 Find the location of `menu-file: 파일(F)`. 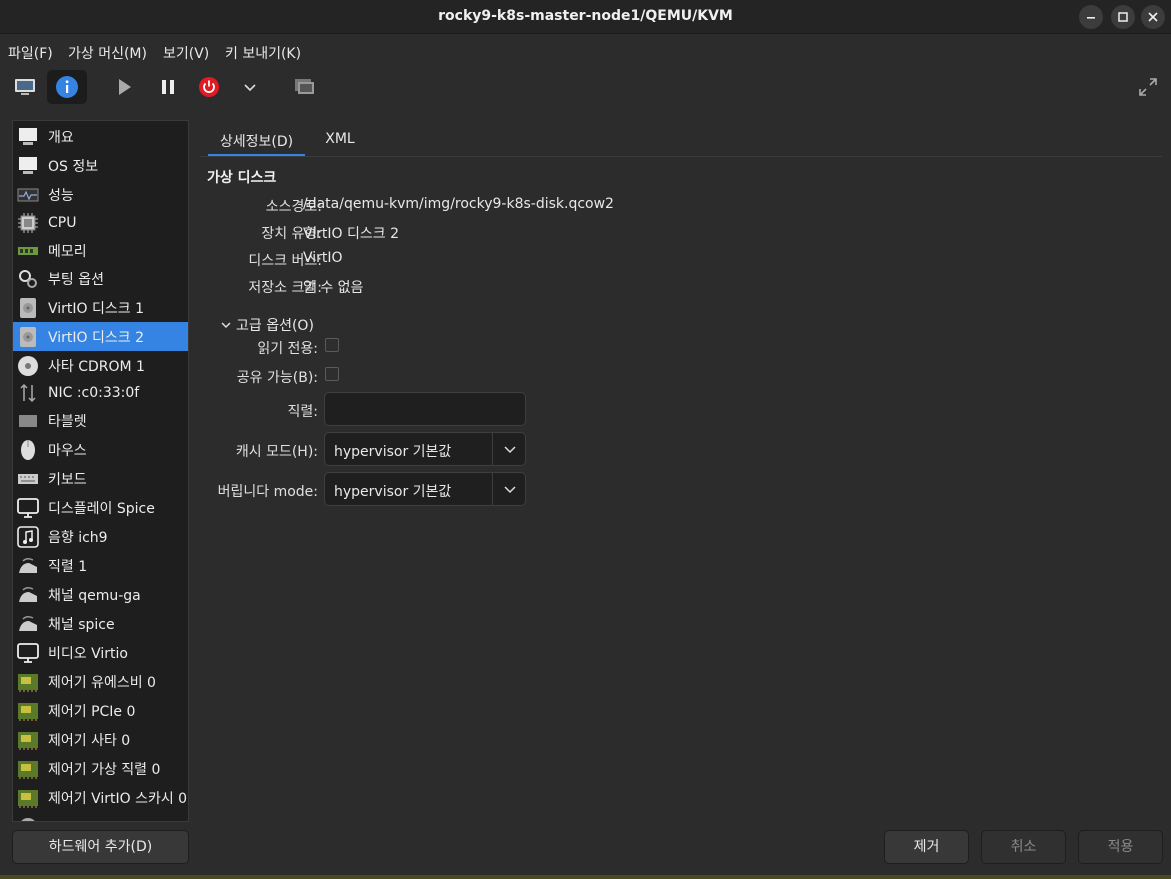

menu-file: 파일(F) is located at coordinates (30, 53).